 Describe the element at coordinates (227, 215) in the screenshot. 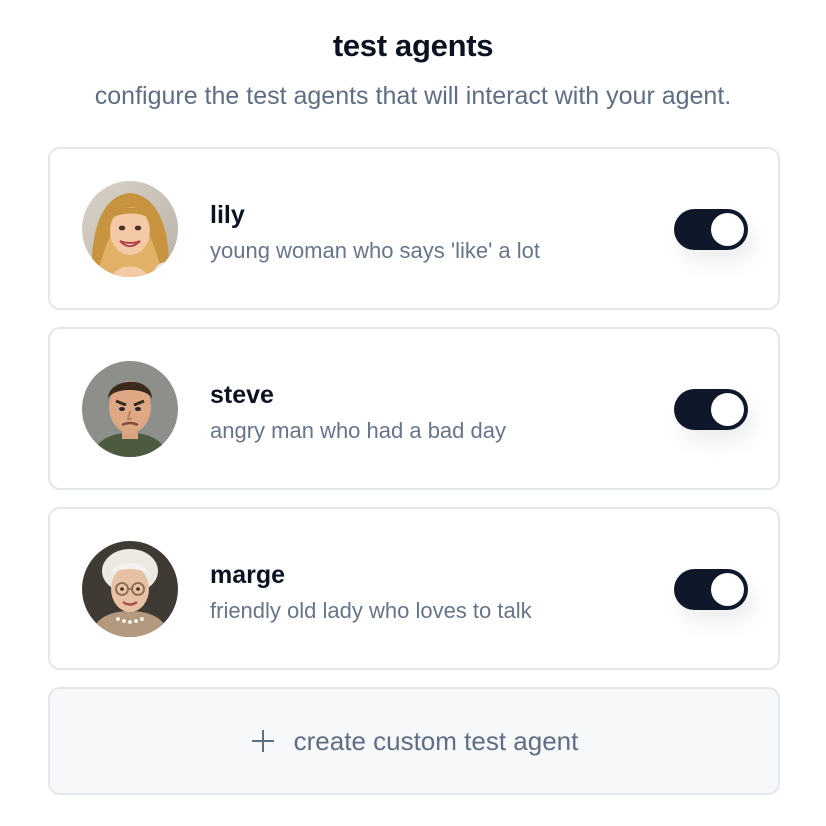

I see `agent-name: lily` at that location.